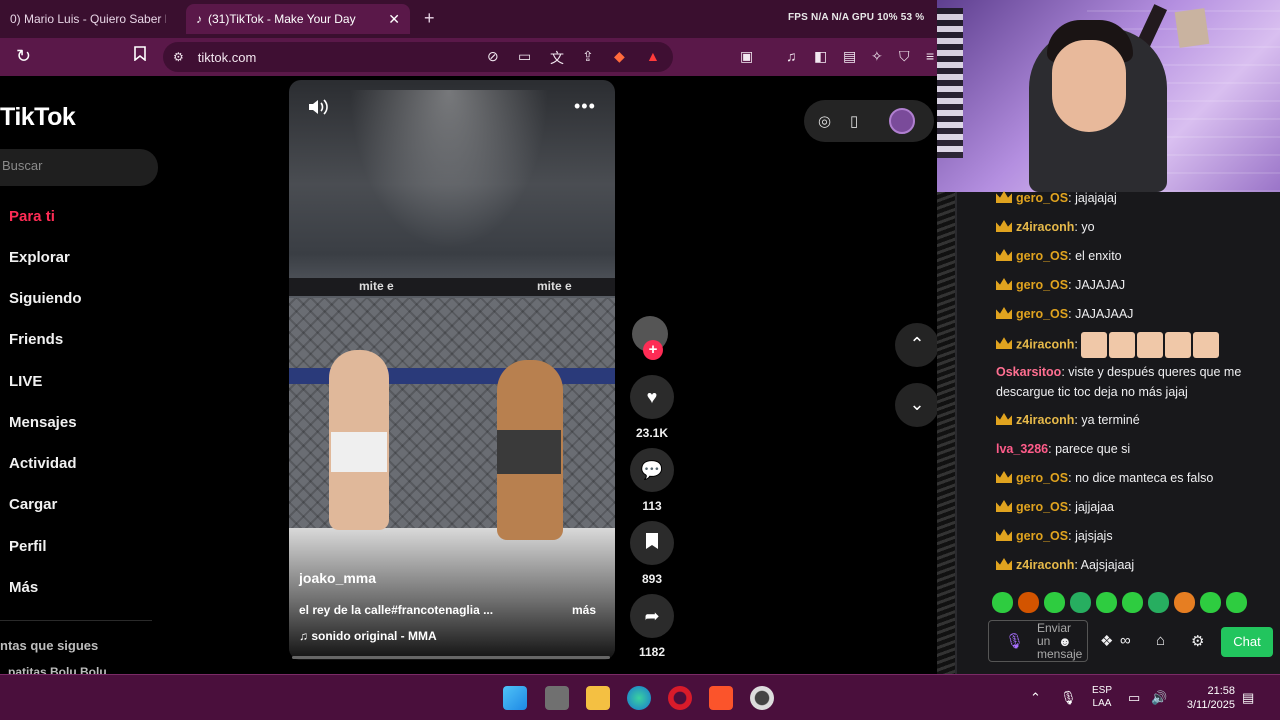 This screenshot has width=1280, height=720. I want to click on nav-mensajes: Mensajes, so click(43, 422).